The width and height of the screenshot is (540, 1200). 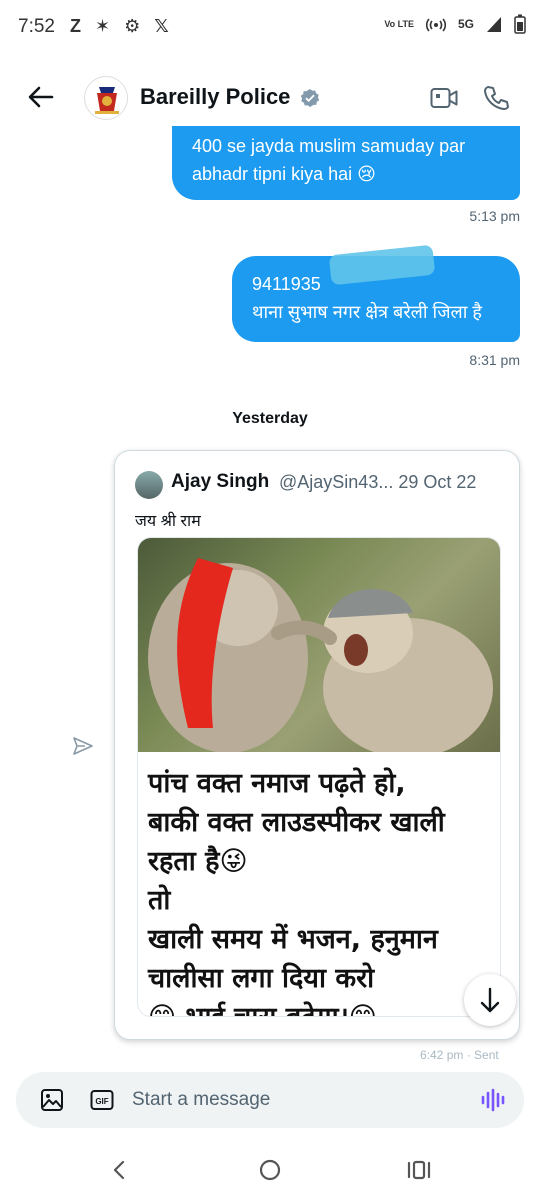 What do you see at coordinates (296, 822) in the screenshot?
I see `meme-line: बाकी वक्त लाउडस्पीकर खाली` at bounding box center [296, 822].